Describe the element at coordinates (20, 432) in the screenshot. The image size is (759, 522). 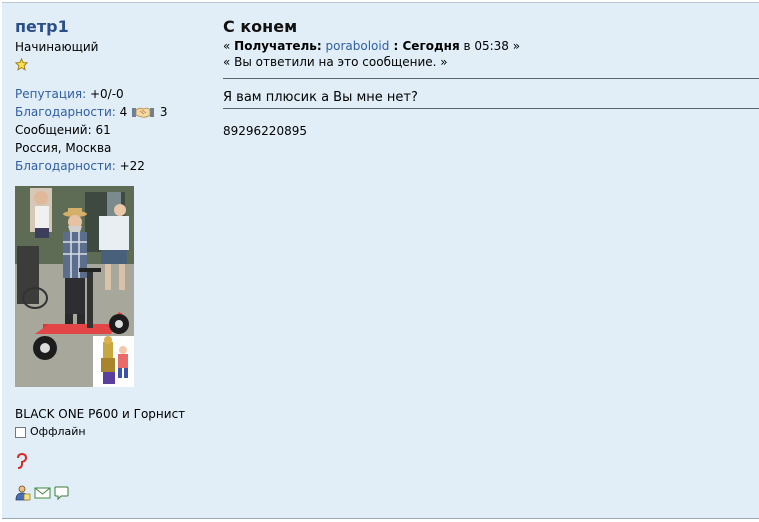
I see `offline-status-icon` at that location.